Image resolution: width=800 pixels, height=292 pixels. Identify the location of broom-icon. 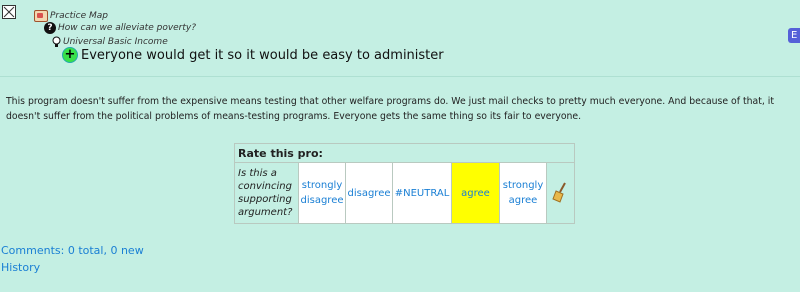
(558, 192).